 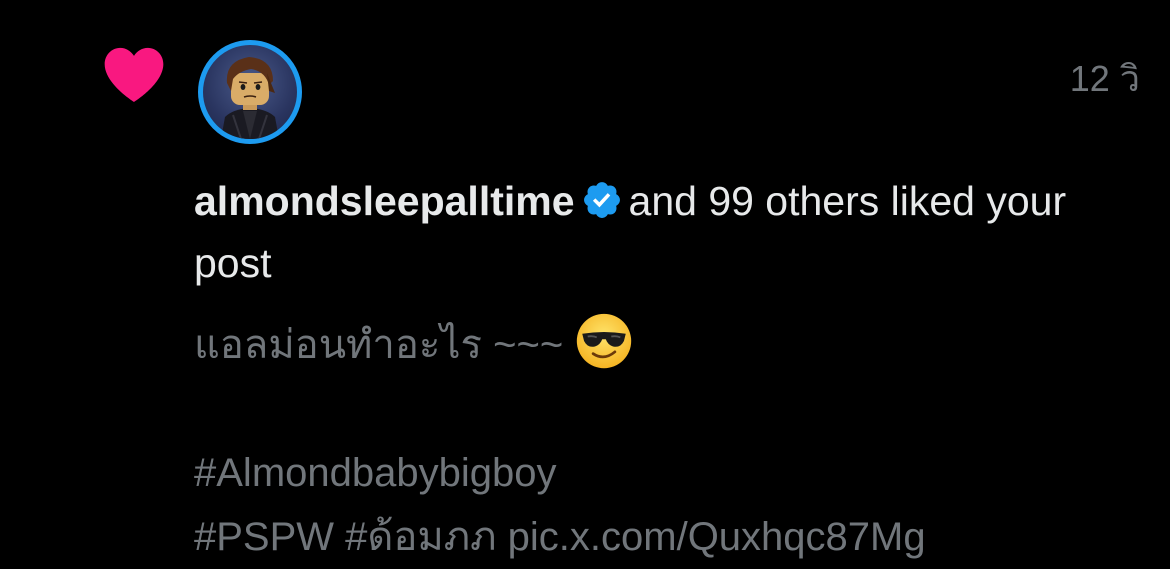 I want to click on post-line-1: แอลม่อนทำอะไร ~~~, so click(x=664, y=344).